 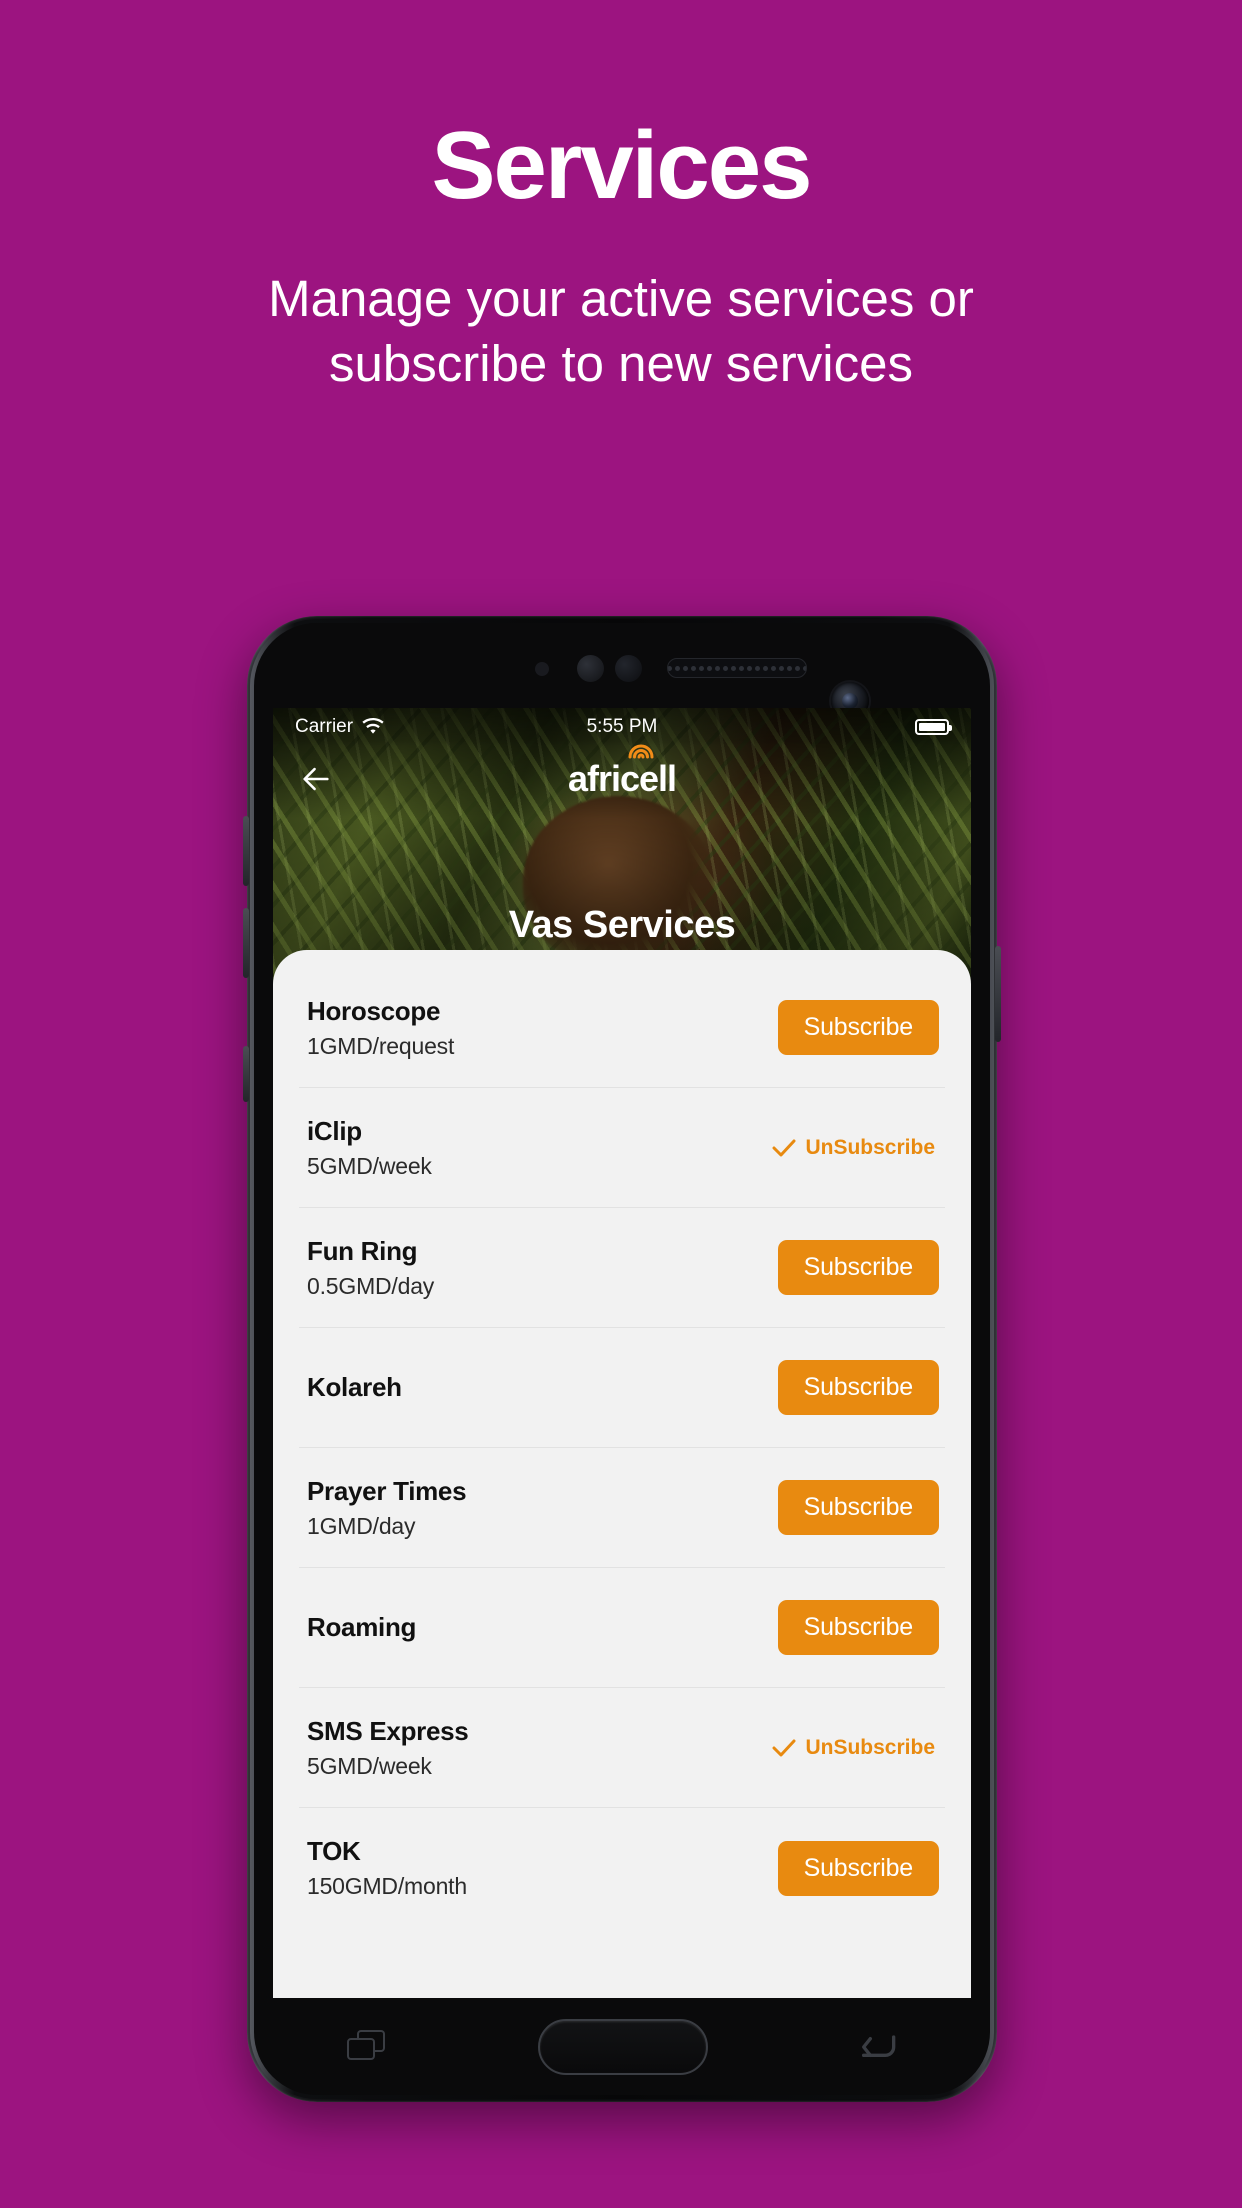 I want to click on page-title: Services, so click(x=621, y=165).